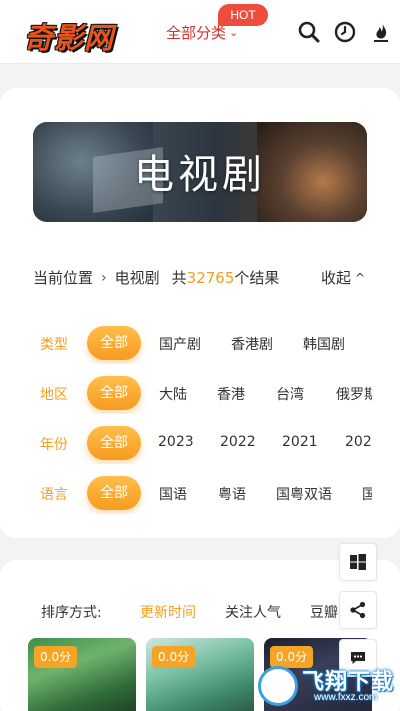  Describe the element at coordinates (104, 277) in the screenshot. I see `chevron-right-icon: ›` at that location.